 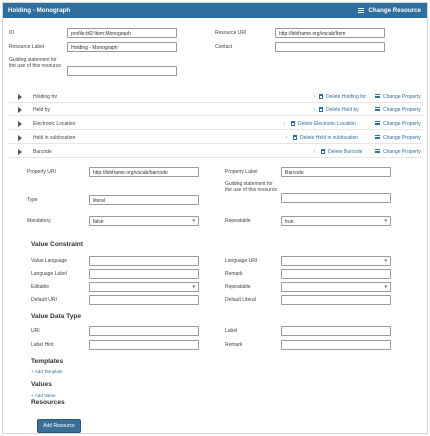 I want to click on property-name: Held in sublocation, so click(x=54, y=138).